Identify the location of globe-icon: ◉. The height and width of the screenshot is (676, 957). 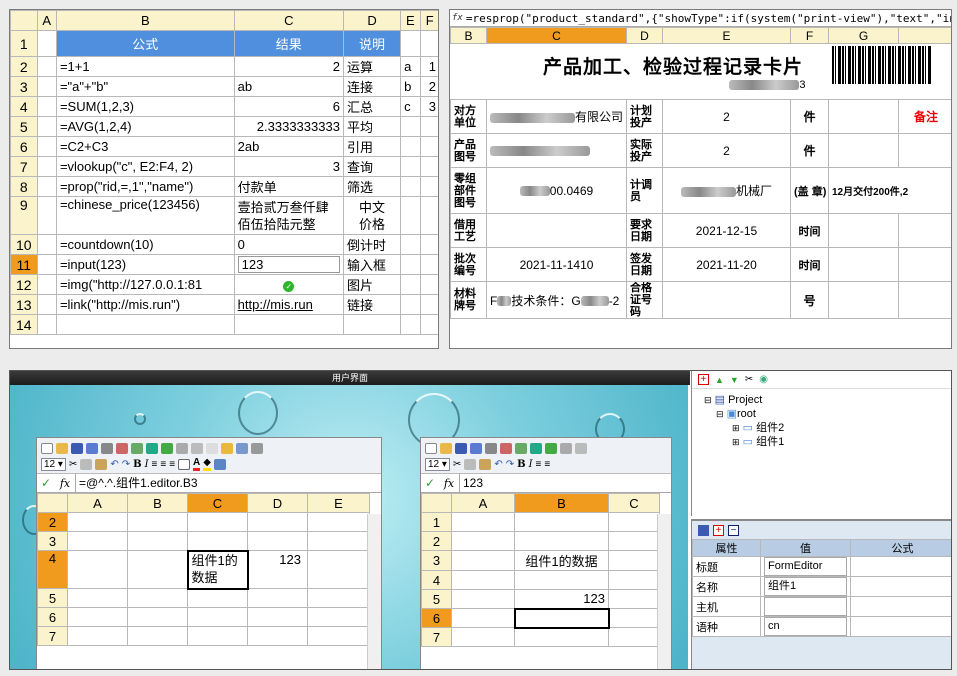
(763, 379).